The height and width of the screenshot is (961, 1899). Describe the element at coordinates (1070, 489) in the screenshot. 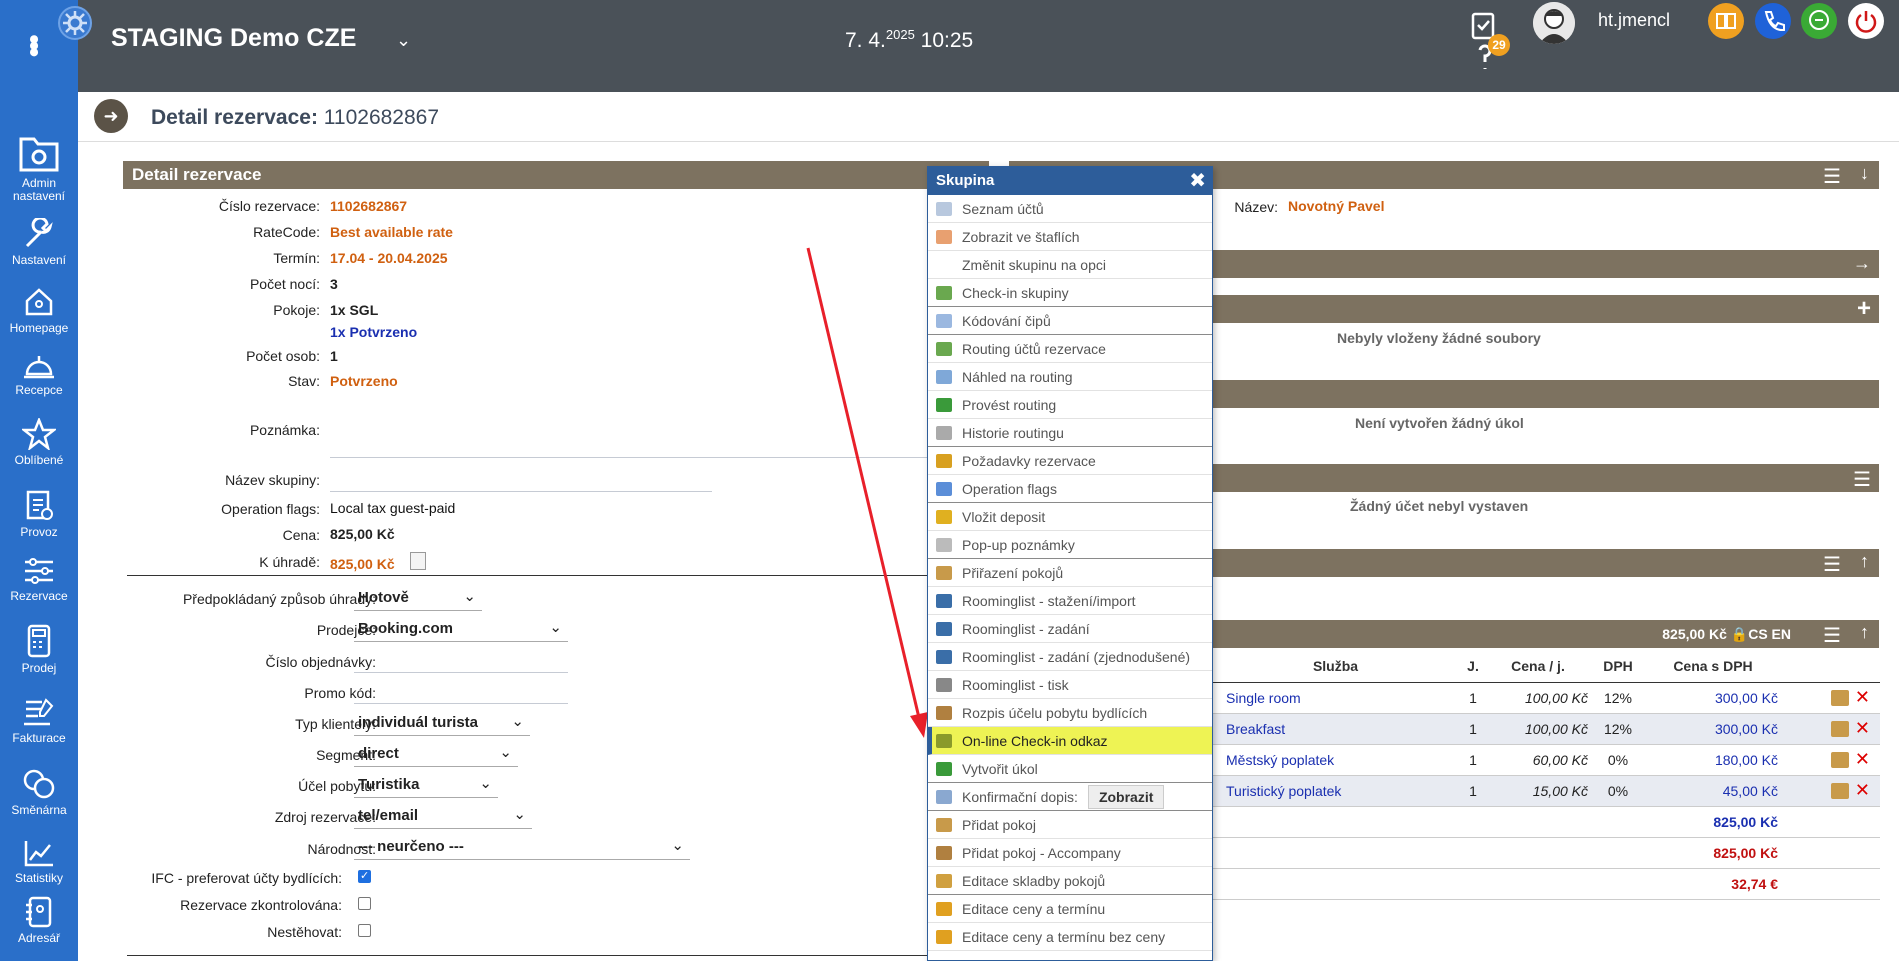

I see `menu-item: Operation flags` at that location.